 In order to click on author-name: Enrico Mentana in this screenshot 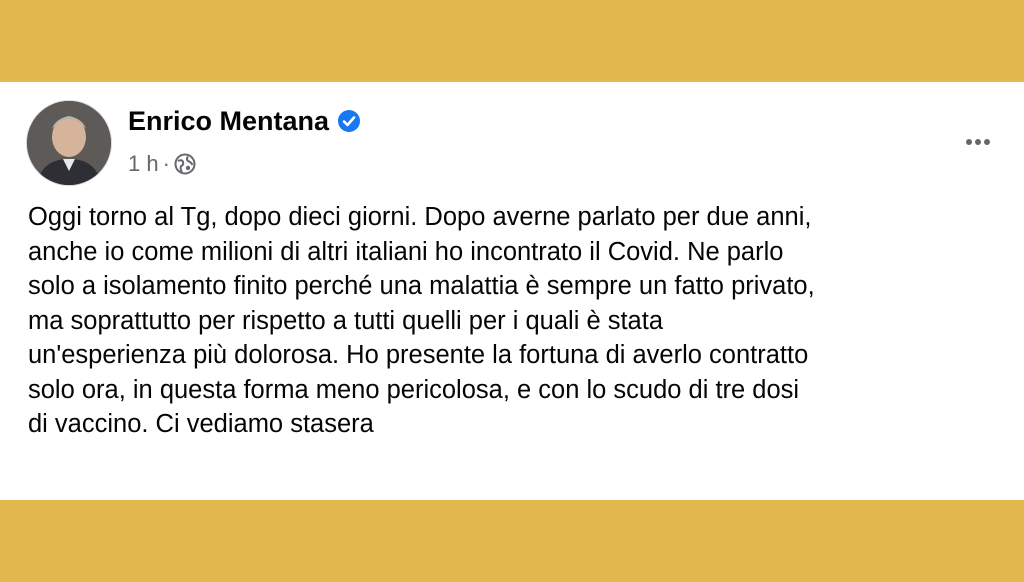, I will do `click(228, 121)`.